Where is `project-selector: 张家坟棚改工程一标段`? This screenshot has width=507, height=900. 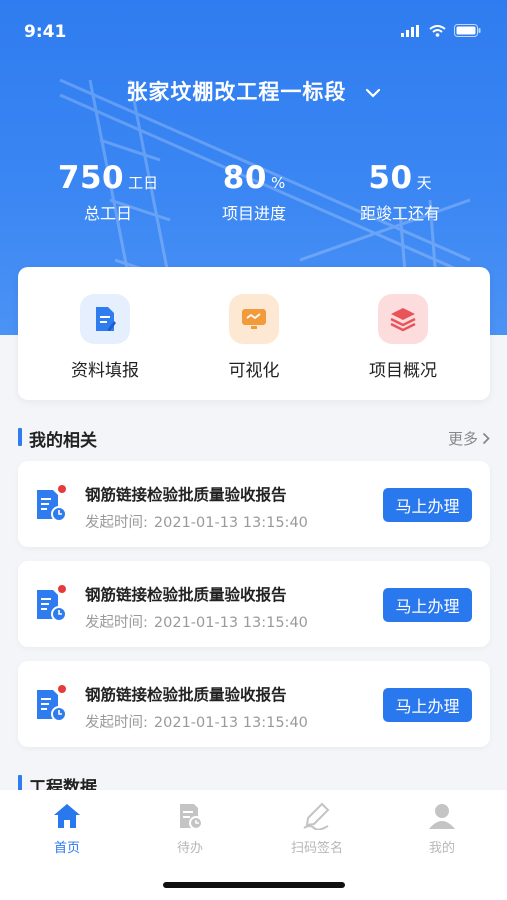
project-selector: 张家坟棚改工程一标段 is located at coordinates (253, 91).